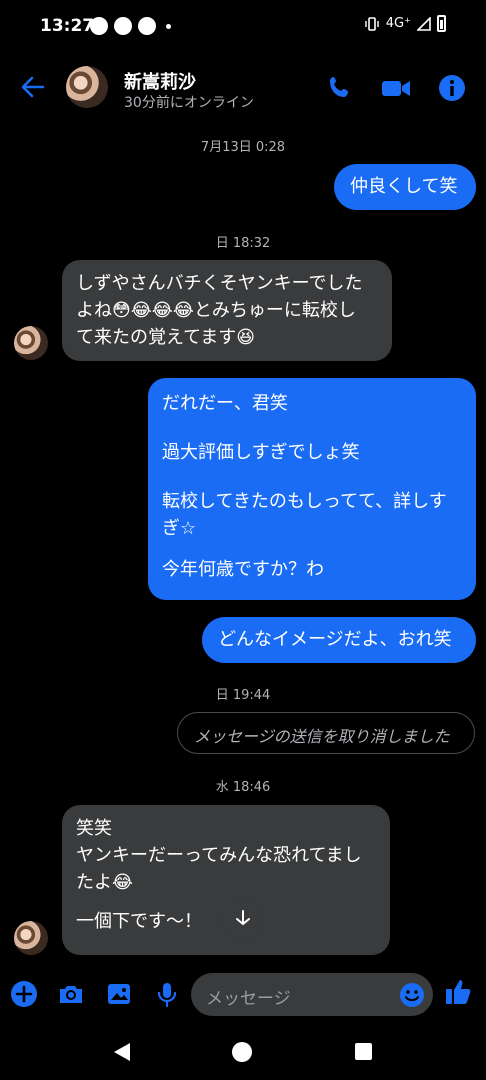  What do you see at coordinates (312, 994) in the screenshot?
I see `message-input: メッセージ` at bounding box center [312, 994].